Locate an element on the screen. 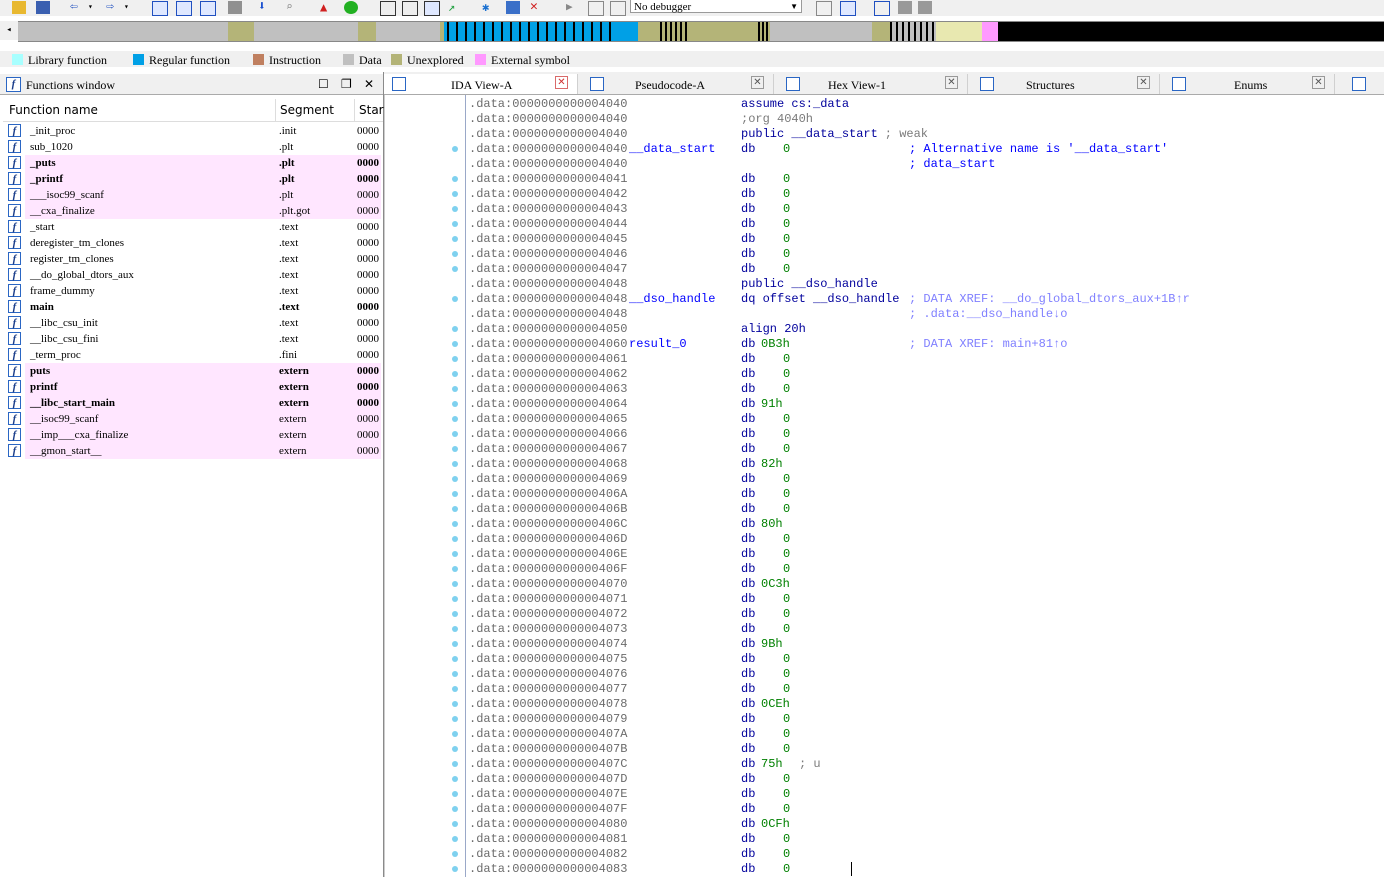  line-xref-comment: ; DATA XREF: main+81↑o is located at coordinates (988, 344).